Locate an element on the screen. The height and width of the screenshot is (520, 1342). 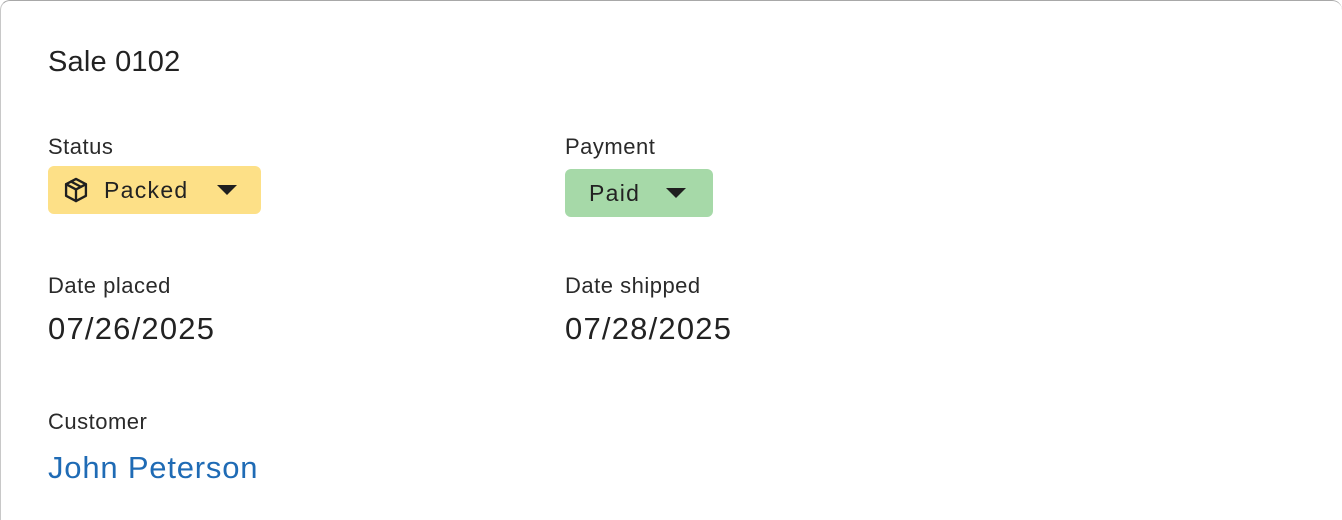
date-shipped-label: Date shipped is located at coordinates (633, 285).